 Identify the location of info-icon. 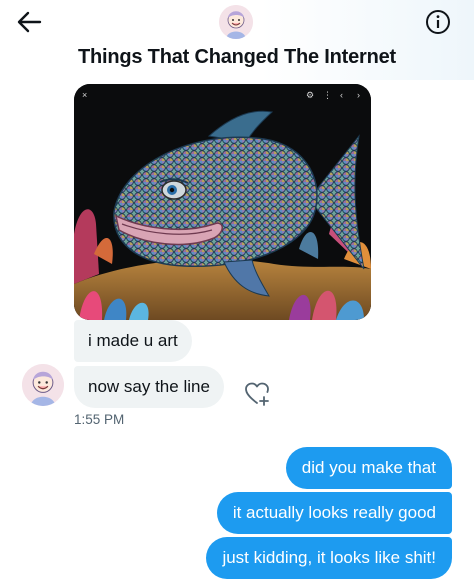
(438, 22).